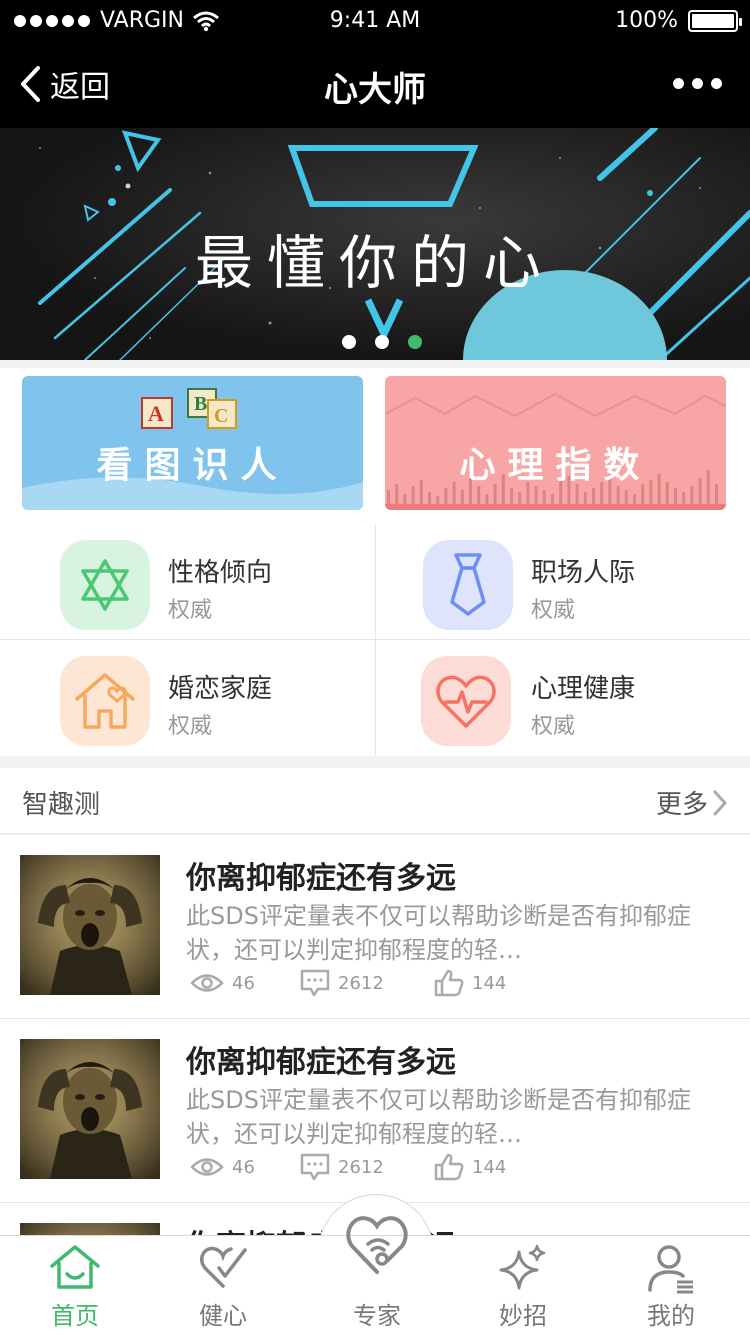 This screenshot has width=750, height=1334. Describe the element at coordinates (156, 413) in the screenshot. I see `svg-text: A` at that location.